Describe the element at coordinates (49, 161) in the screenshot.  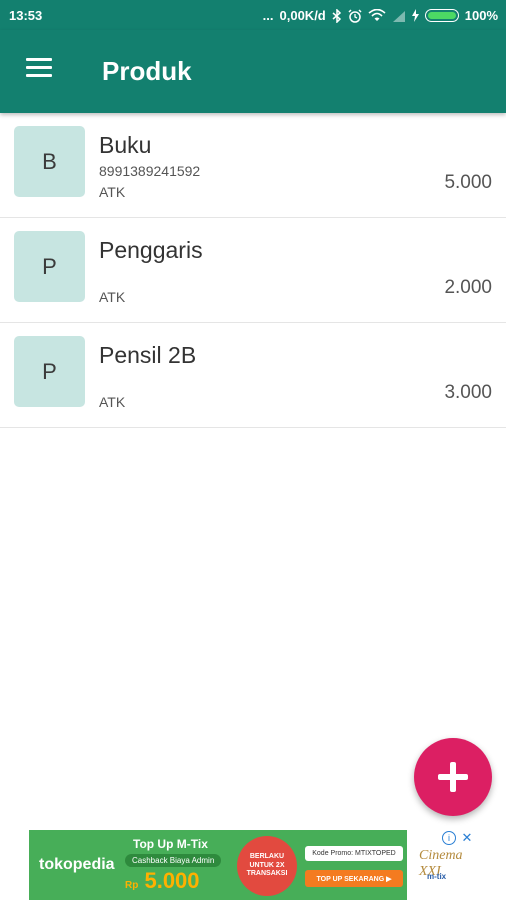
I see `product-avatar: B` at that location.